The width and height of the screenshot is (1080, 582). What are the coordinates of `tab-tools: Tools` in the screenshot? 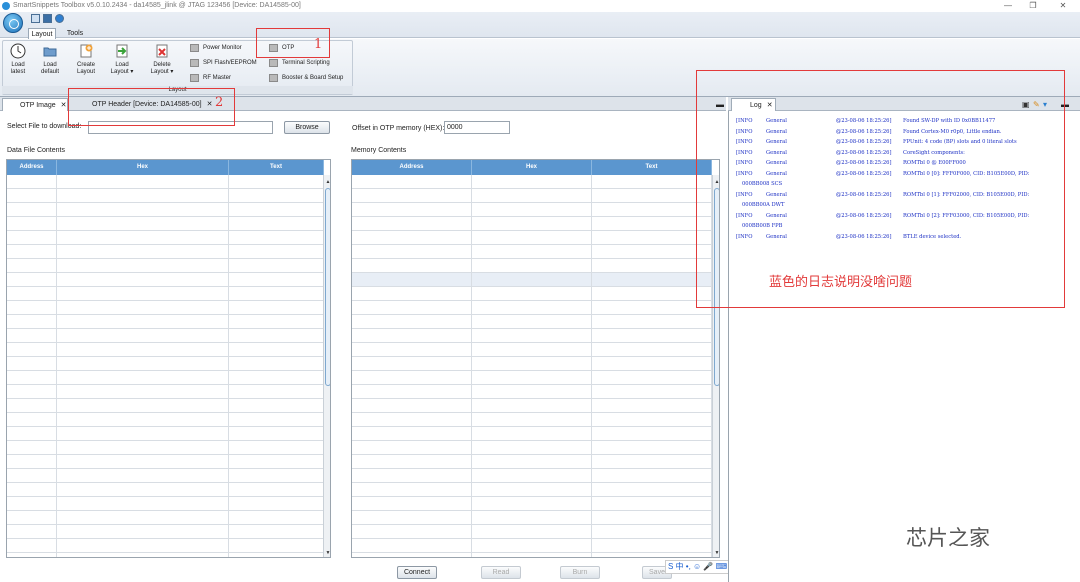 It's located at (75, 33).